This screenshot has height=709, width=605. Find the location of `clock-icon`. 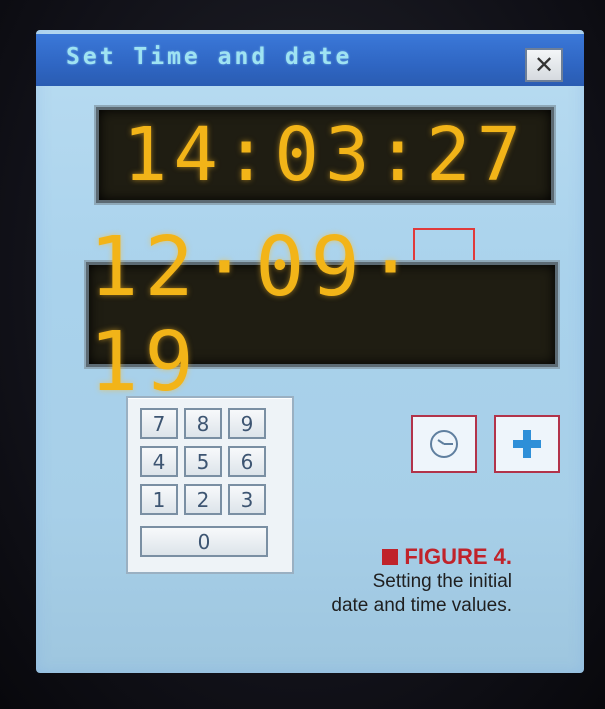

clock-icon is located at coordinates (444, 444).